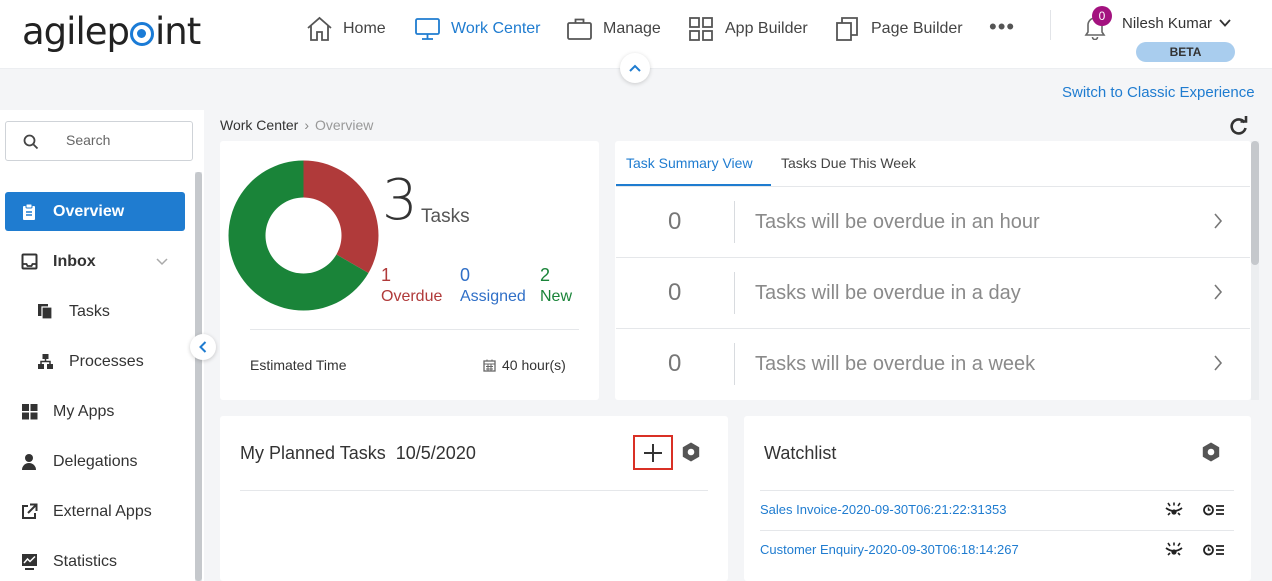 The height and width of the screenshot is (581, 1272). What do you see at coordinates (341, 217) in the screenshot?
I see `donut-slice-overdue` at bounding box center [341, 217].